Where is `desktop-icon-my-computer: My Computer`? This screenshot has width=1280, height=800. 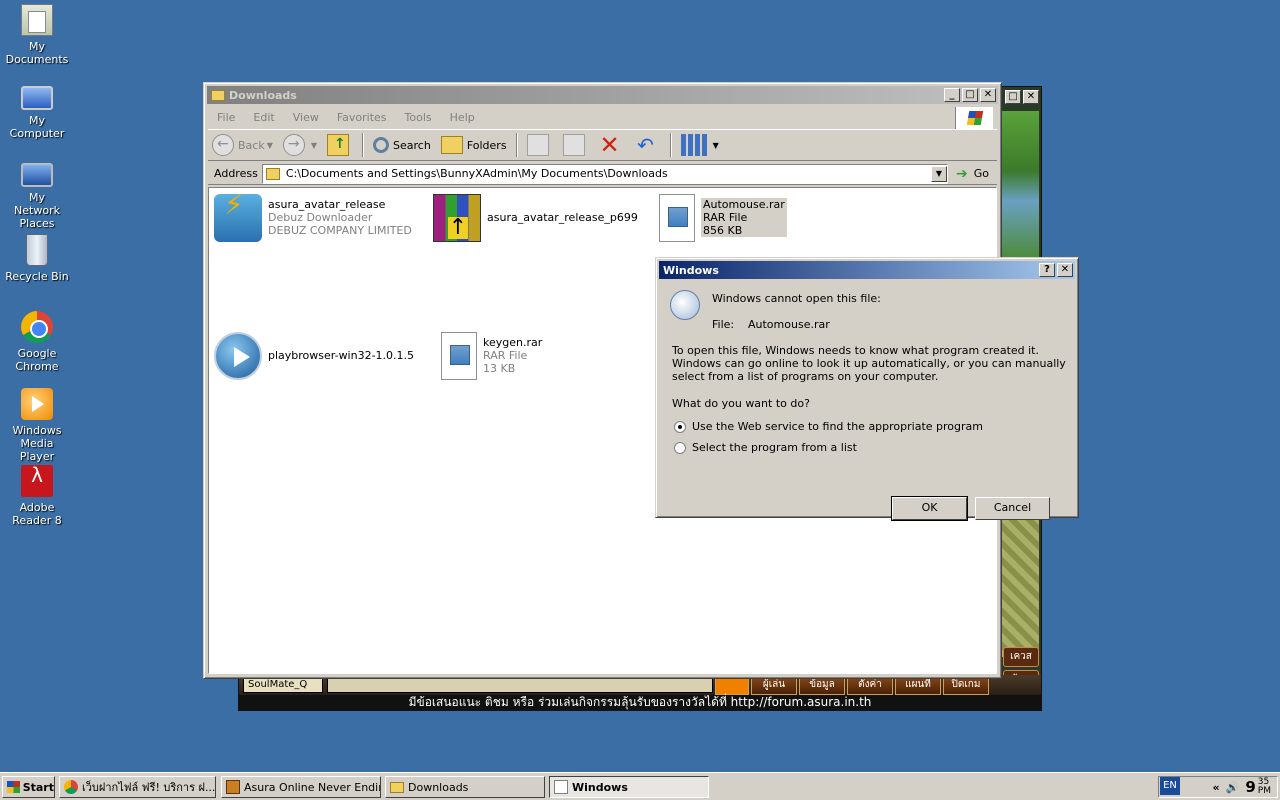 desktop-icon-my-computer: My Computer is located at coordinates (37, 110).